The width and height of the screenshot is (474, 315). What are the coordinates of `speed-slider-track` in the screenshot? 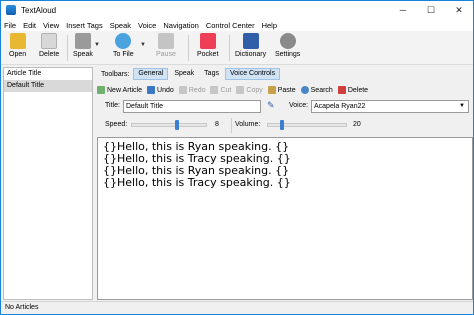 It's located at (169, 125).